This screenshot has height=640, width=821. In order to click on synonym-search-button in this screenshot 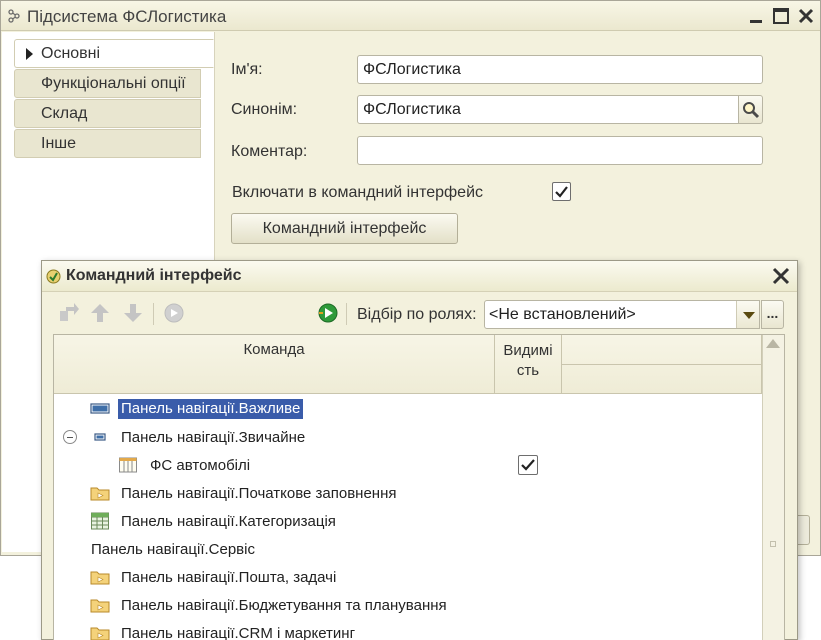, I will do `click(750, 109)`.